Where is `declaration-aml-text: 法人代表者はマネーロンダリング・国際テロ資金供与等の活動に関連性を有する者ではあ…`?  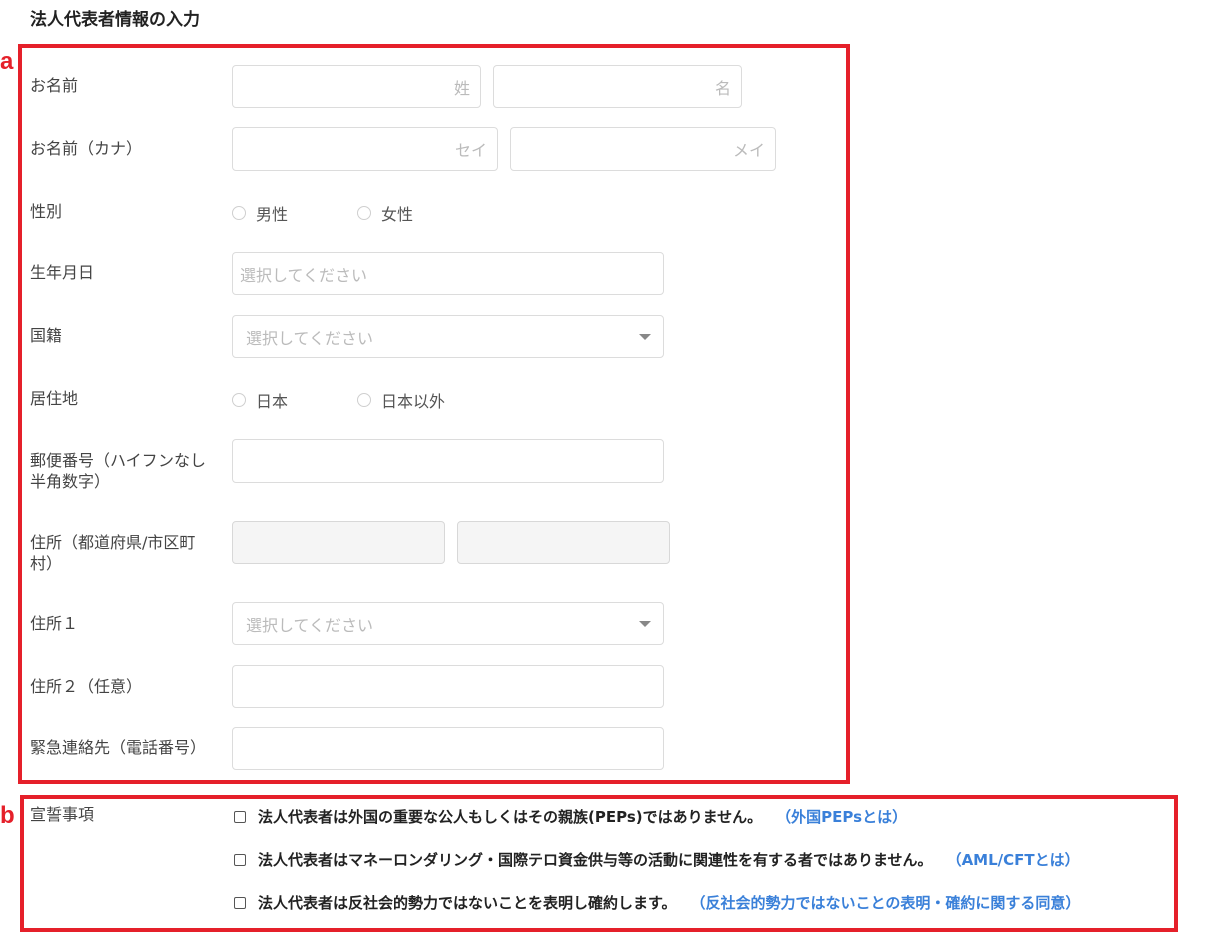 declaration-aml-text: 法人代表者はマネーロンダリング・国際テロ資金供与等の活動に関連性を有する者ではあ… is located at coordinates (595, 860).